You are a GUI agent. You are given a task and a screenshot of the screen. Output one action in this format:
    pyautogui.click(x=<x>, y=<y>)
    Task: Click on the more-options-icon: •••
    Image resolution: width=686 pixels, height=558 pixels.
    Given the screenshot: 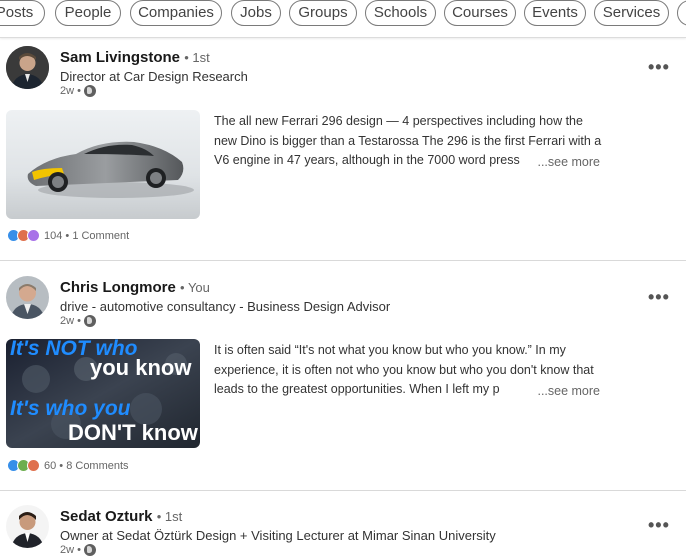 What is the action you would take?
    pyautogui.click(x=659, y=525)
    